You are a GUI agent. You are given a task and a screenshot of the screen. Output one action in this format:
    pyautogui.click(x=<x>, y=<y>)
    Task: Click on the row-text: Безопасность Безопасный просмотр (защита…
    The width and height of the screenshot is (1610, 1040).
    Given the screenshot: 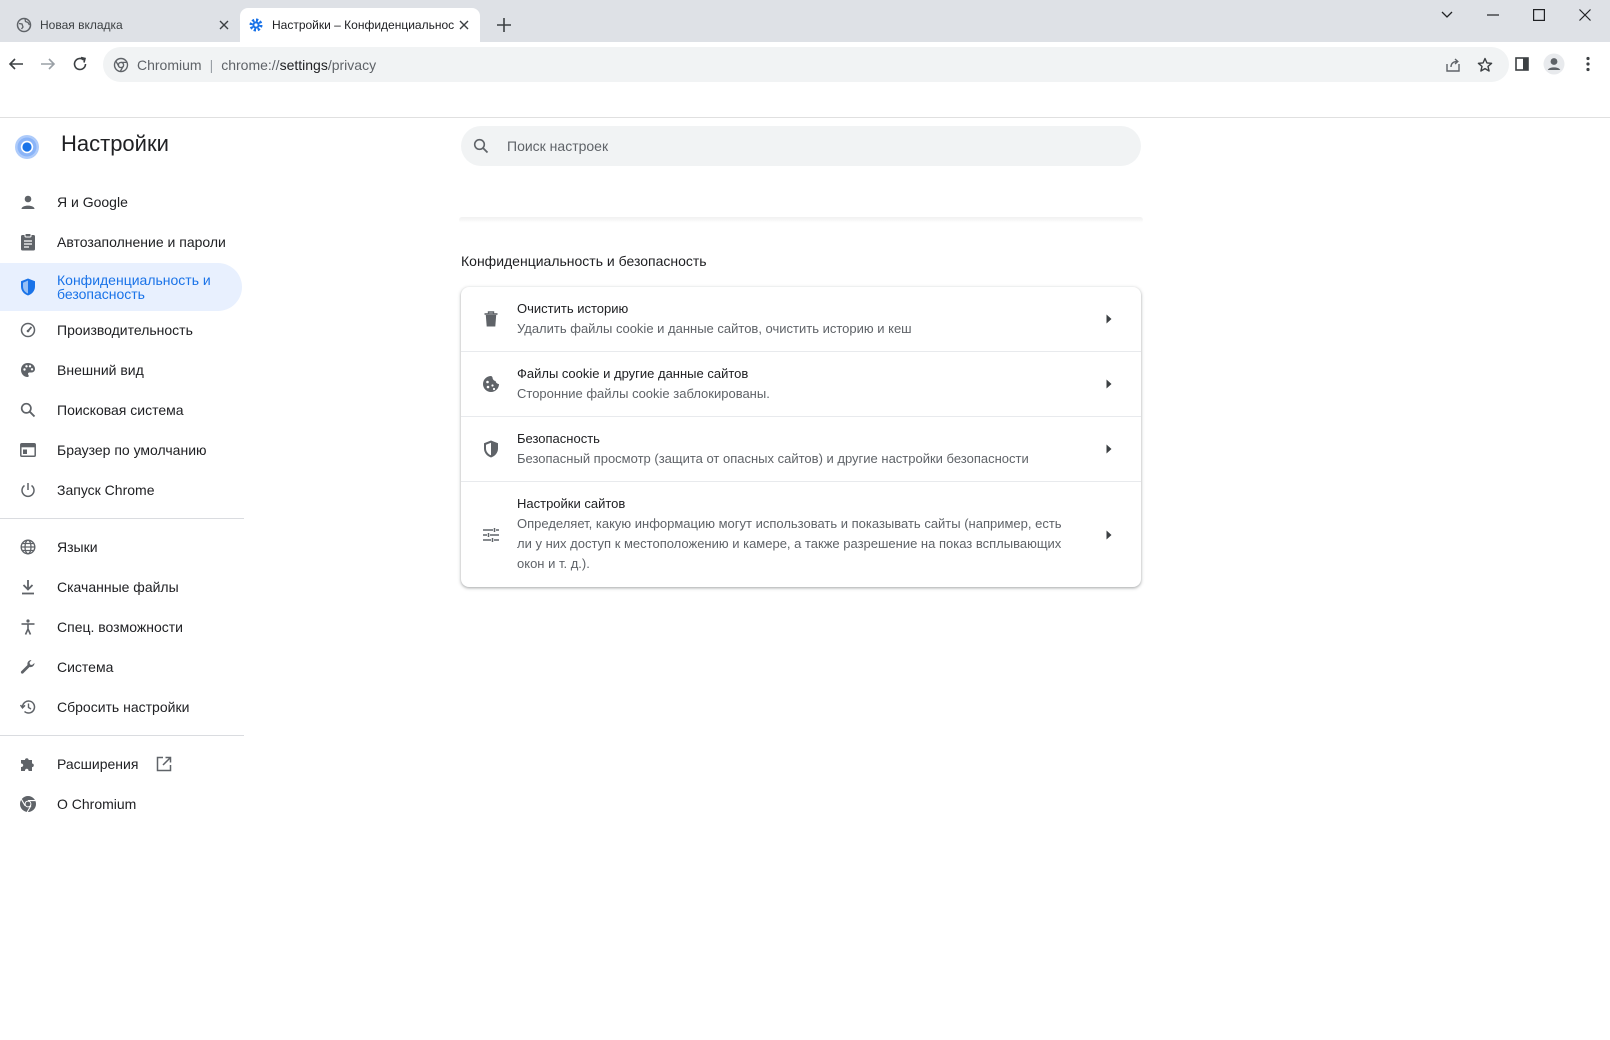 What is the action you would take?
    pyautogui.click(x=798, y=449)
    